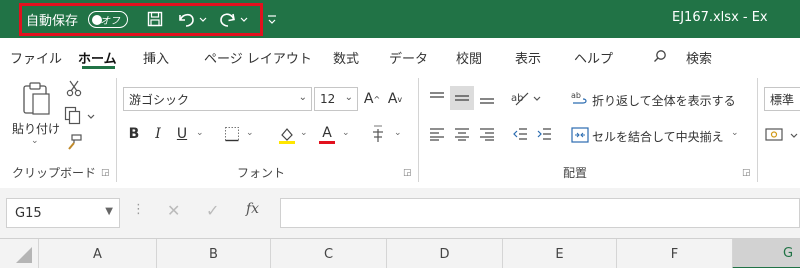 Image resolution: width=800 pixels, height=268 pixels. Describe the element at coordinates (528, 57) in the screenshot. I see `tab-view: 表示` at that location.